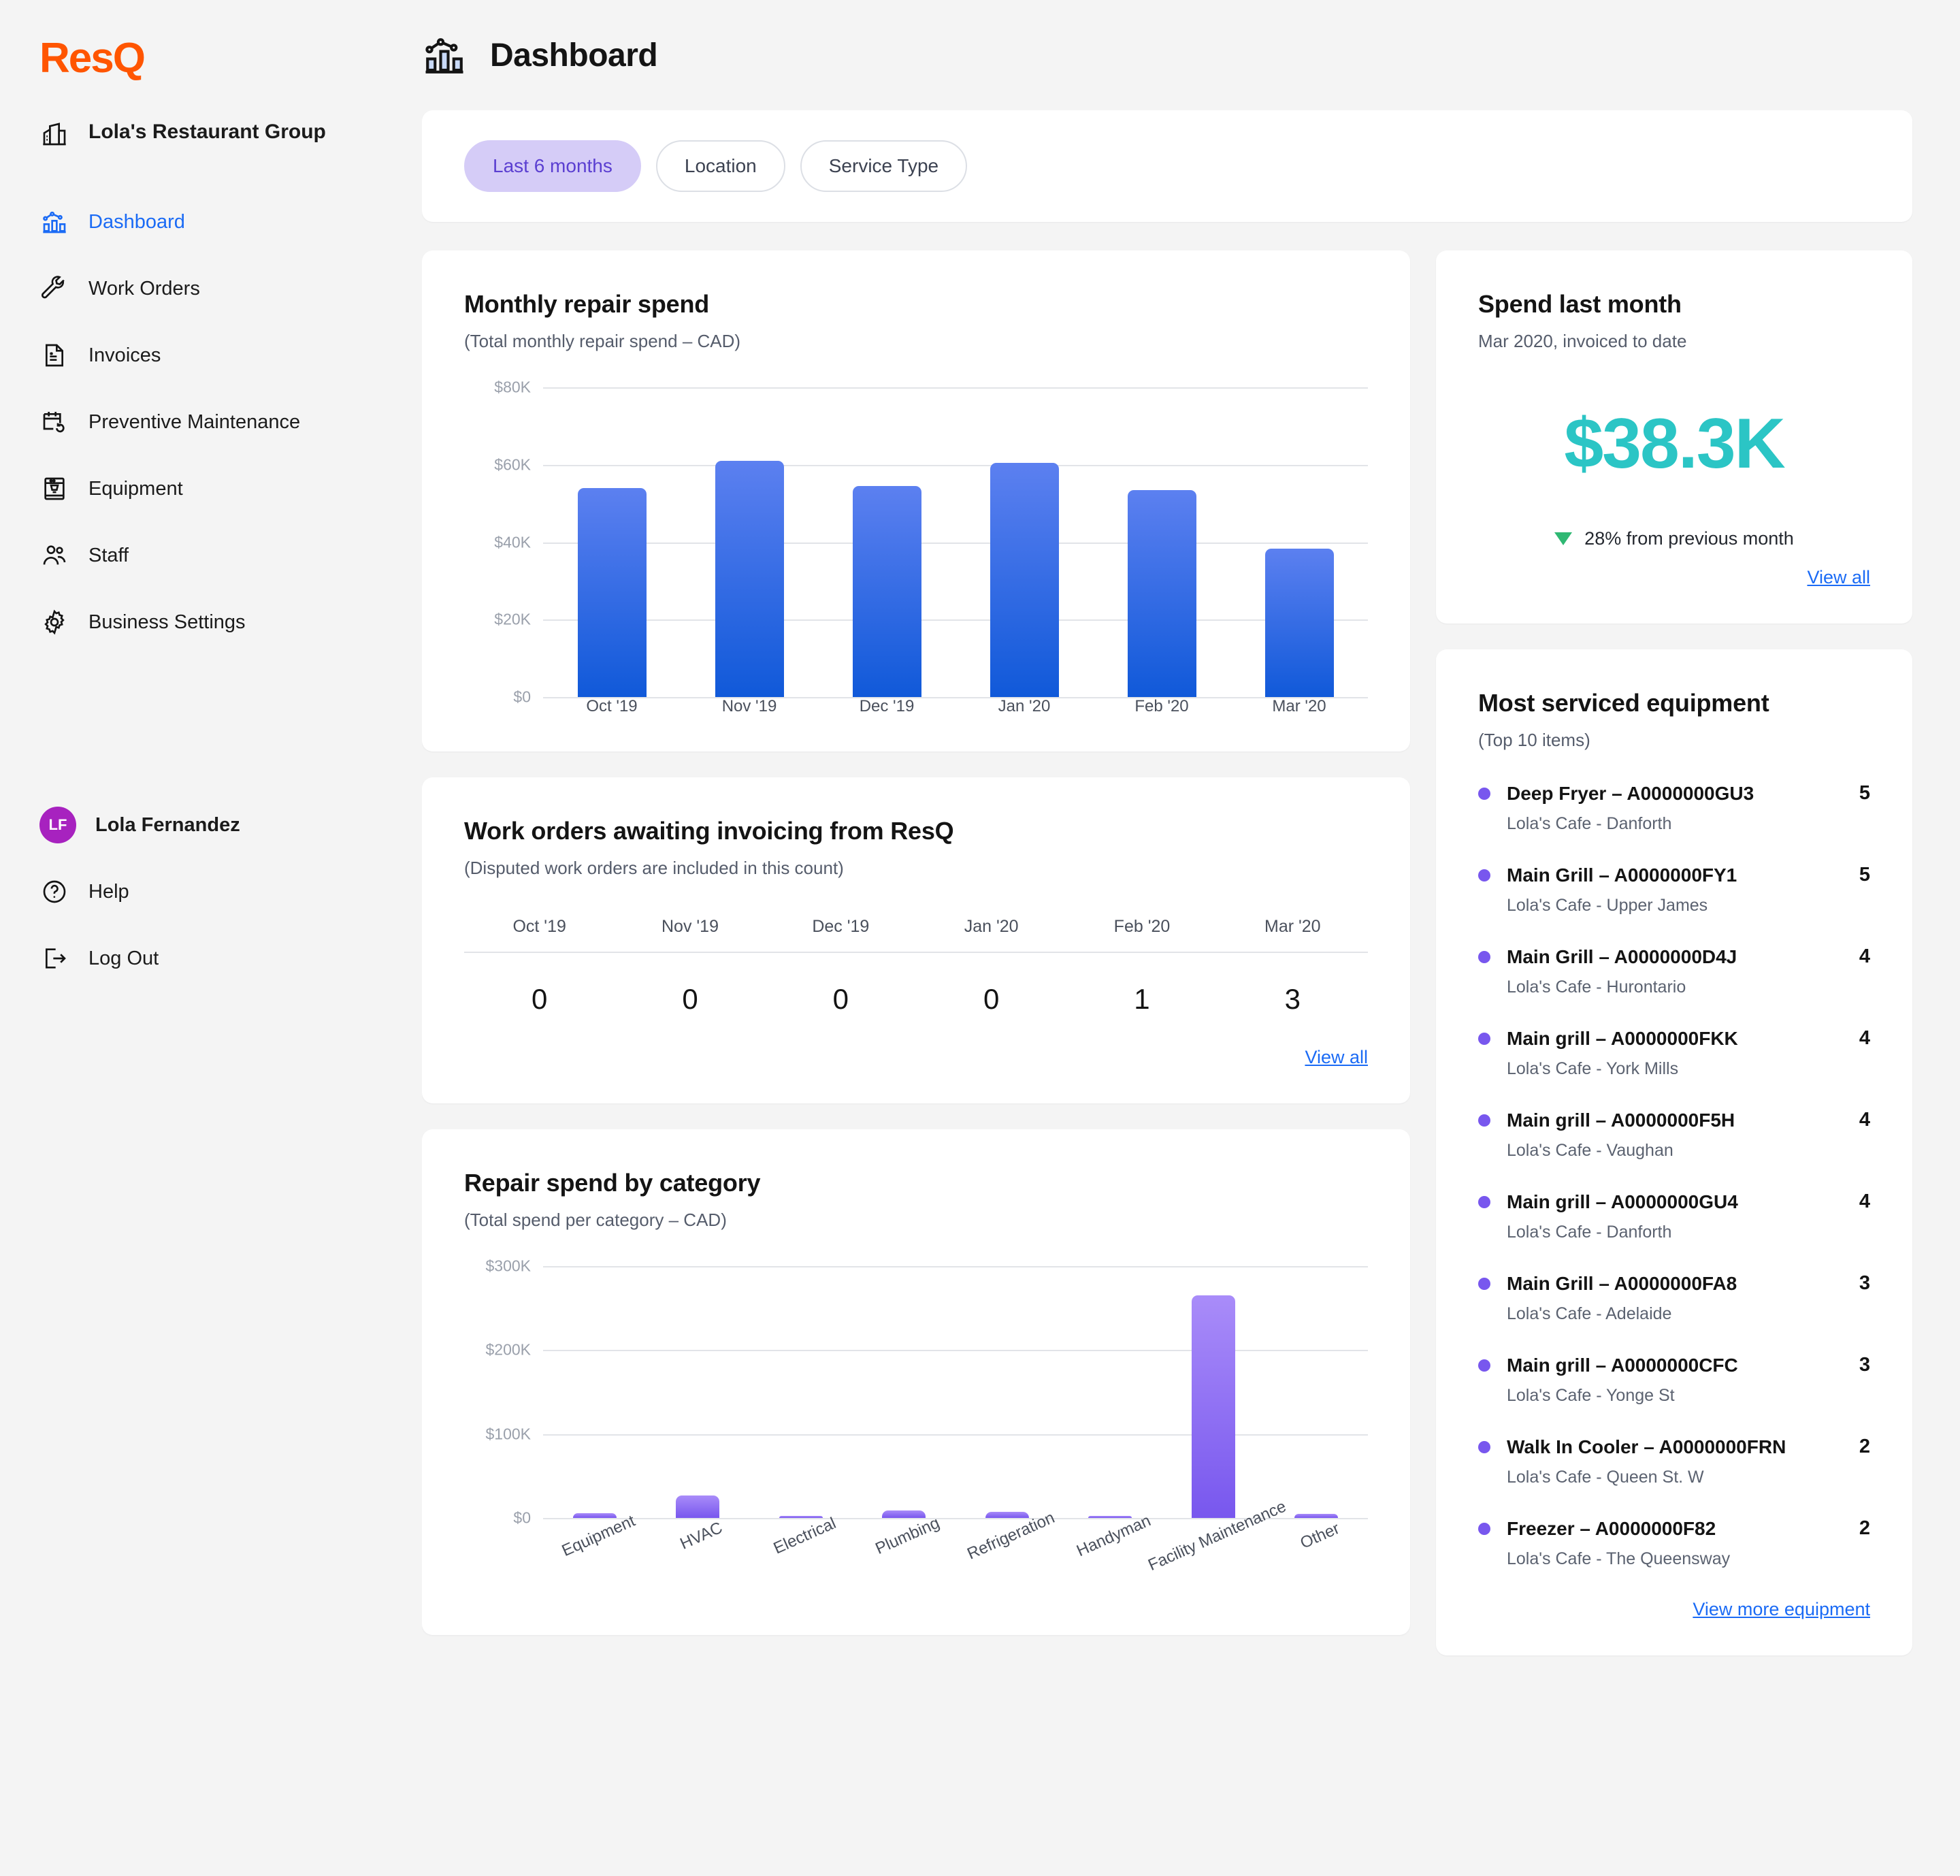  Describe the element at coordinates (167, 622) in the screenshot. I see `sidebar-item-label: Business Settings` at that location.